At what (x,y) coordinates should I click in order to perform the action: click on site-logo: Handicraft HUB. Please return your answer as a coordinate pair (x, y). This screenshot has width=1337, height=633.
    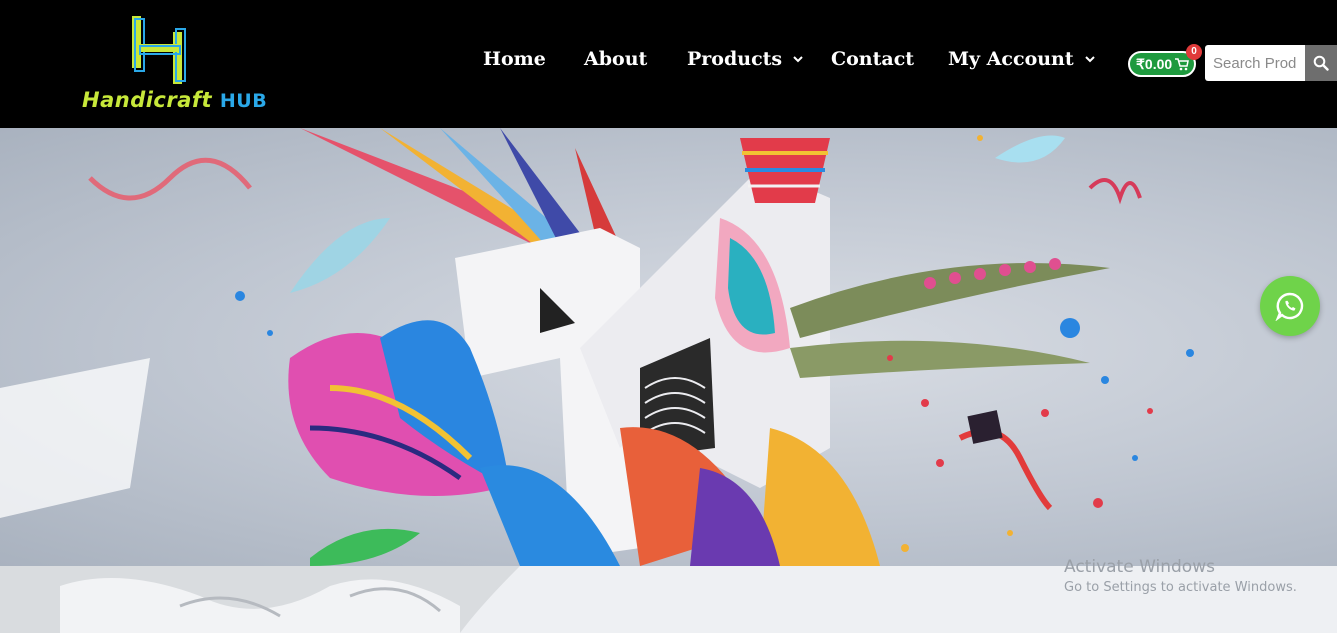
    Looking at the image, I should click on (173, 65).